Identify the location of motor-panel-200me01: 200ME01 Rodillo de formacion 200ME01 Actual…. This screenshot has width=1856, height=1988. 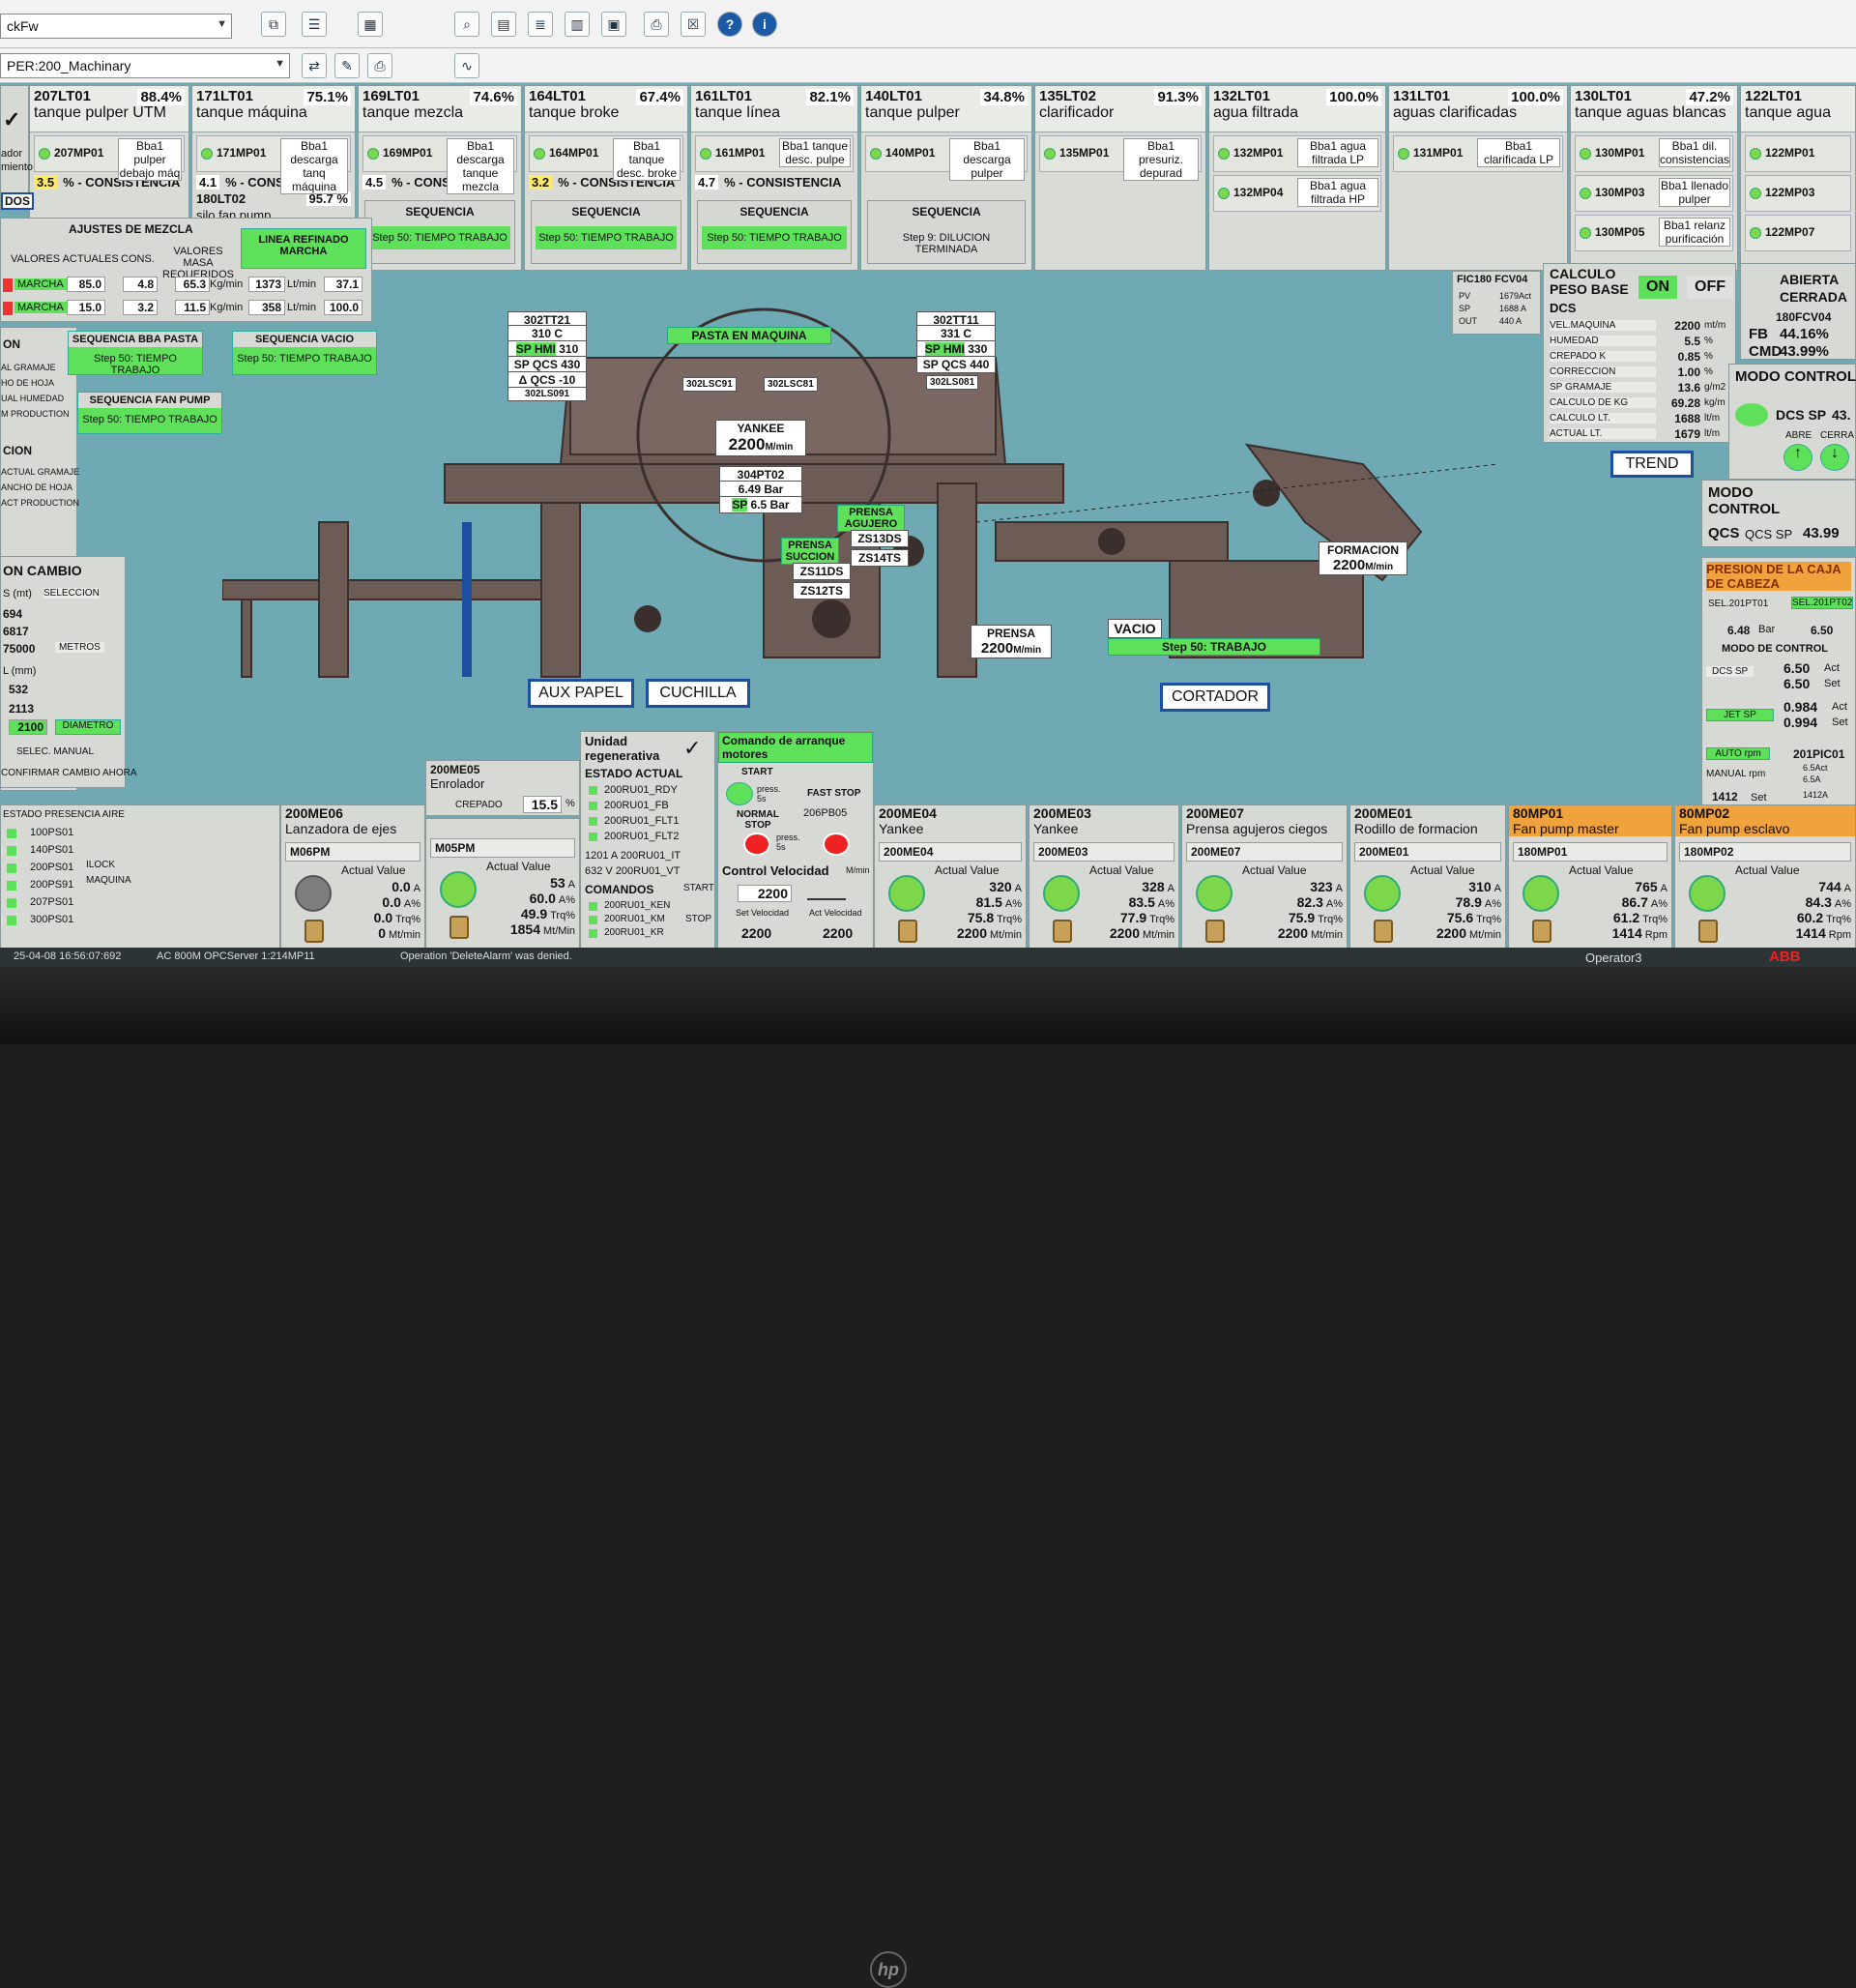
(1428, 877).